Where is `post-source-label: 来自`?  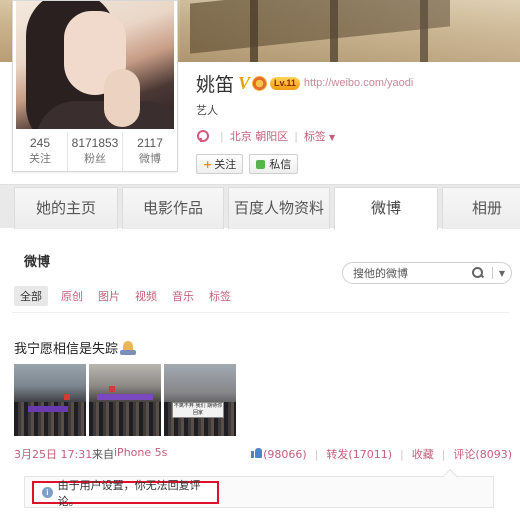 post-source-label: 来自 is located at coordinates (103, 454).